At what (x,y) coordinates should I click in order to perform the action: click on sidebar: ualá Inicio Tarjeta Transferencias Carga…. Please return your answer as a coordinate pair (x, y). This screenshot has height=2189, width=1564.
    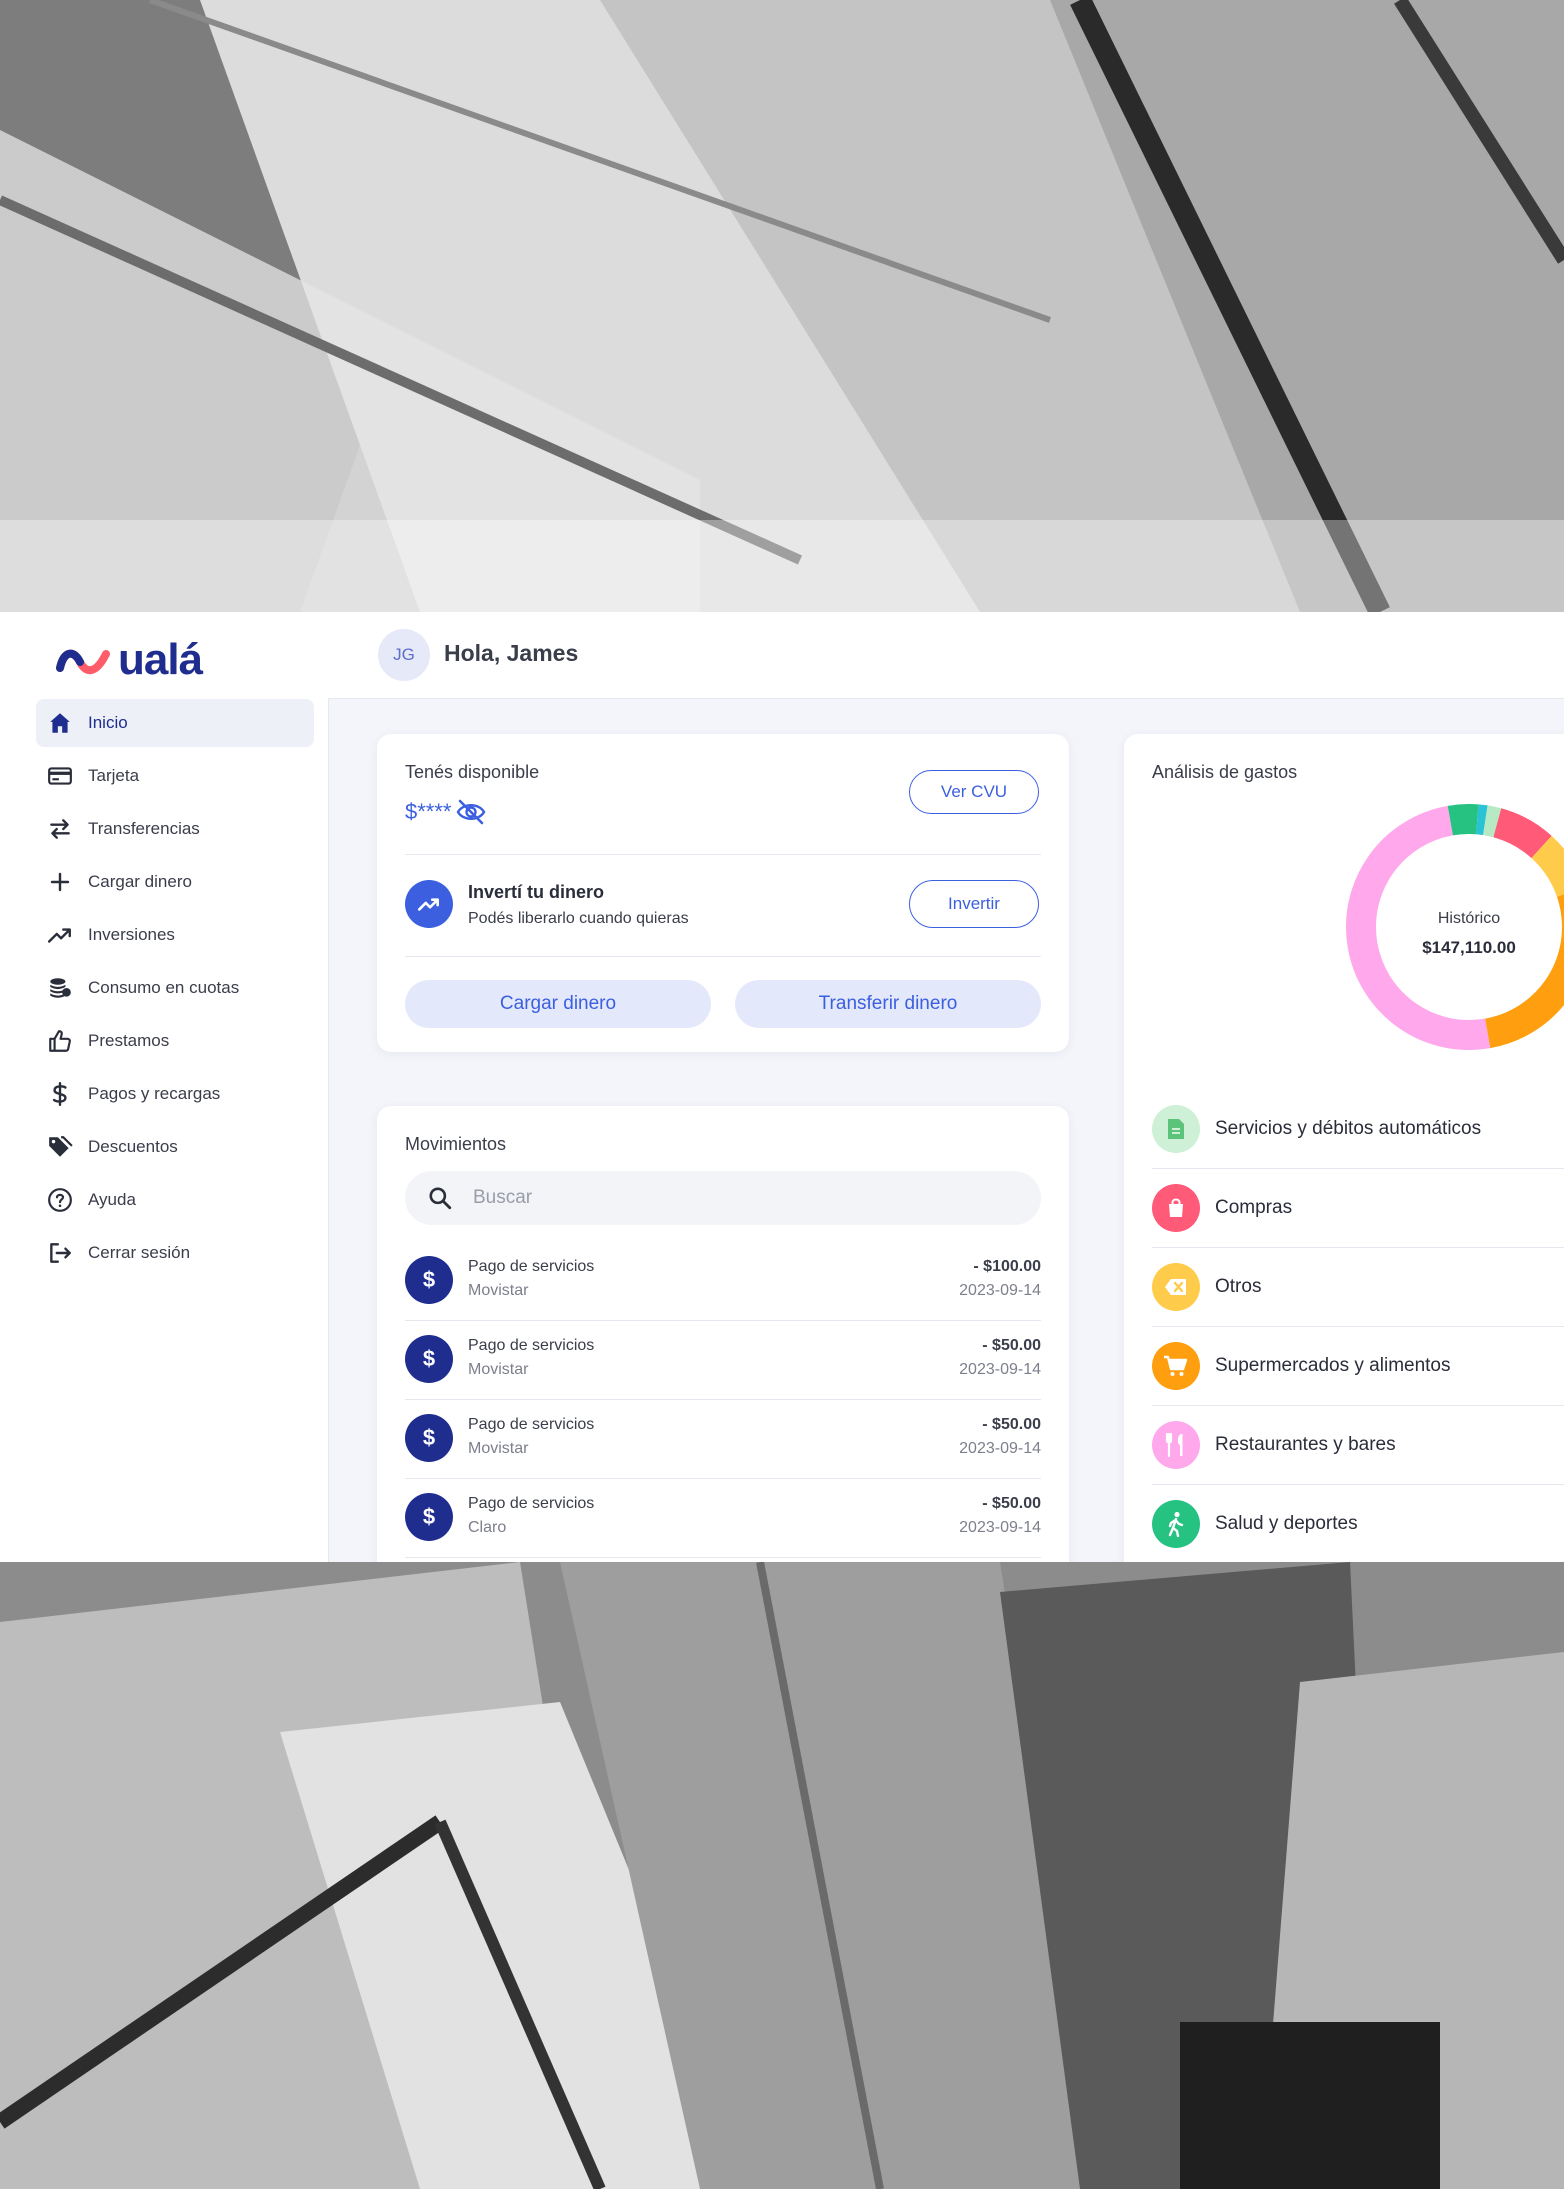
    Looking at the image, I should click on (174, 1087).